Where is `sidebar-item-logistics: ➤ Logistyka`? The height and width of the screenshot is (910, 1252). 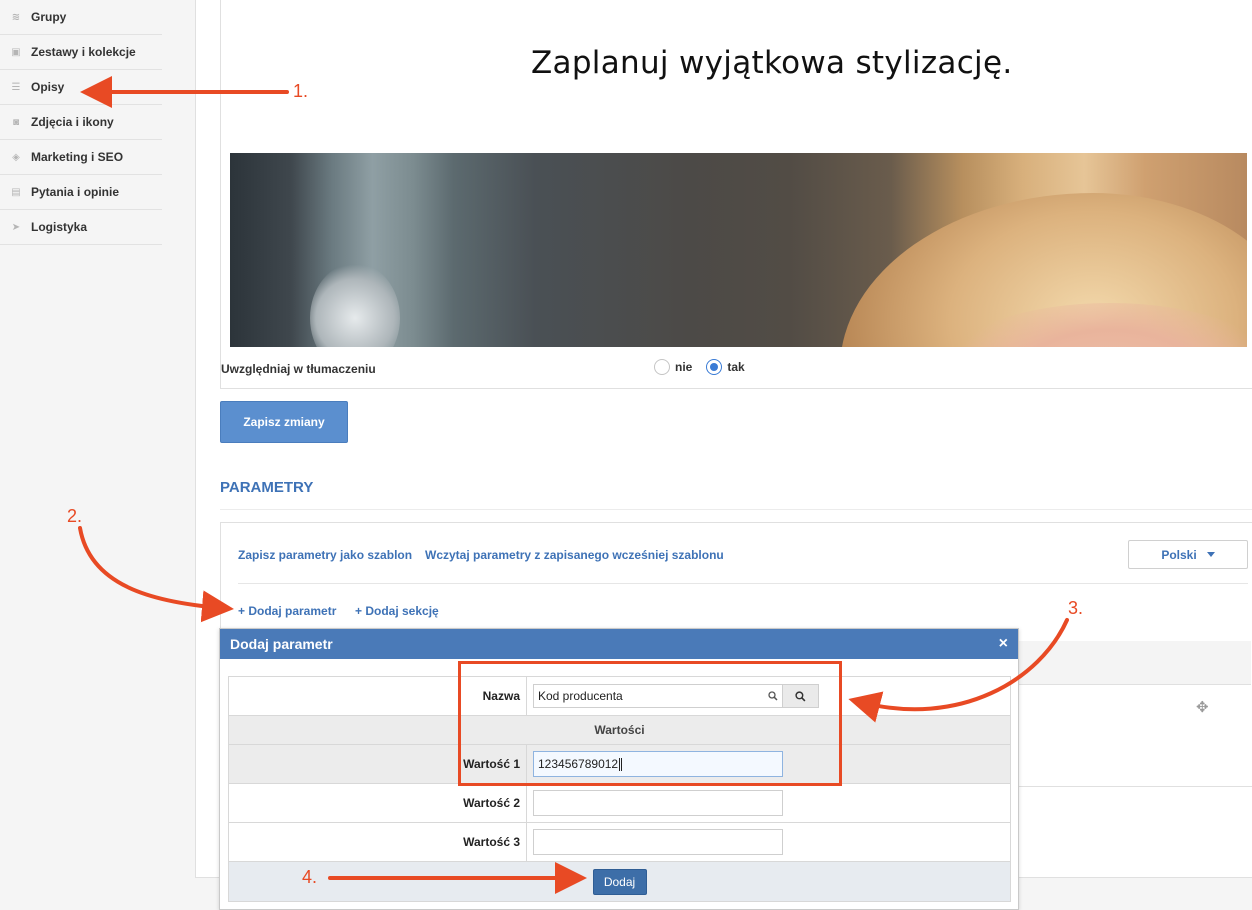 sidebar-item-logistics: ➤ Logistyka is located at coordinates (81, 227).